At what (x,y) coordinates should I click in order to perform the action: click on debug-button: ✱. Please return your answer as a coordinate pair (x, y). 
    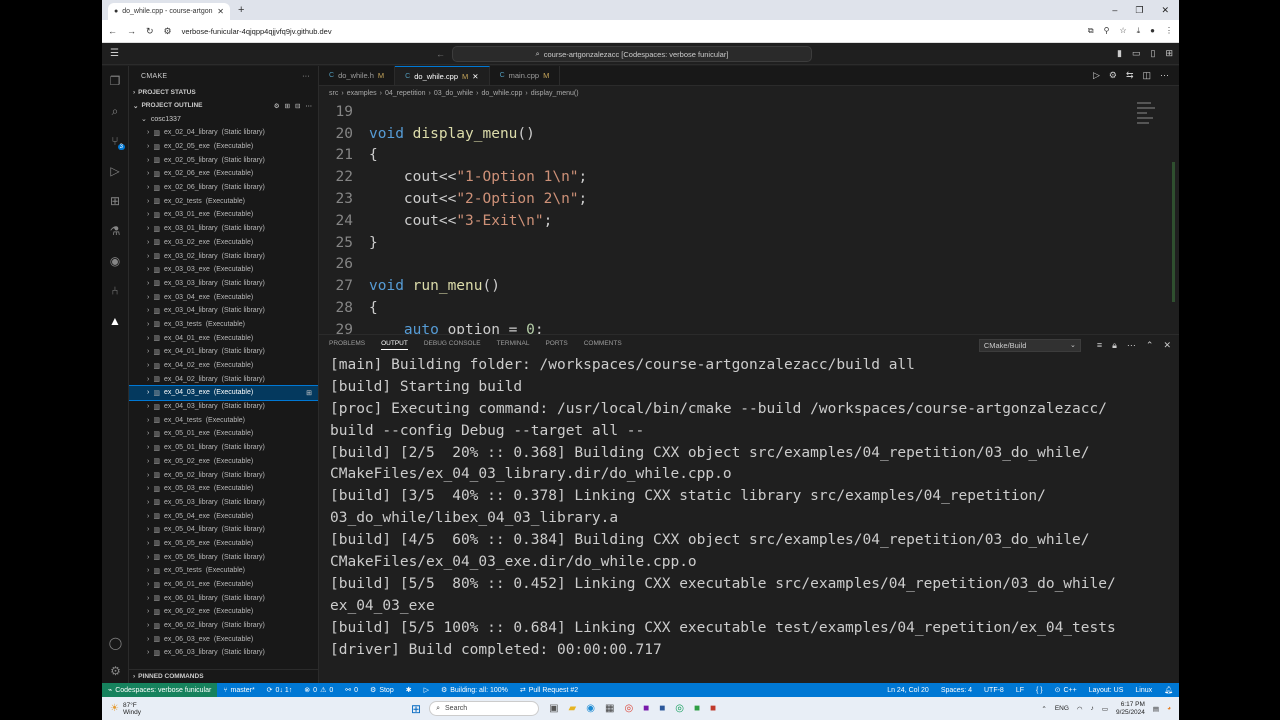
    Looking at the image, I should click on (409, 690).